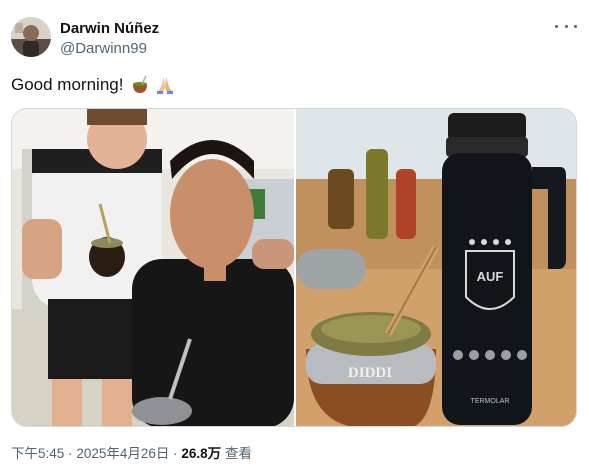  I want to click on avatar, so click(31, 37).